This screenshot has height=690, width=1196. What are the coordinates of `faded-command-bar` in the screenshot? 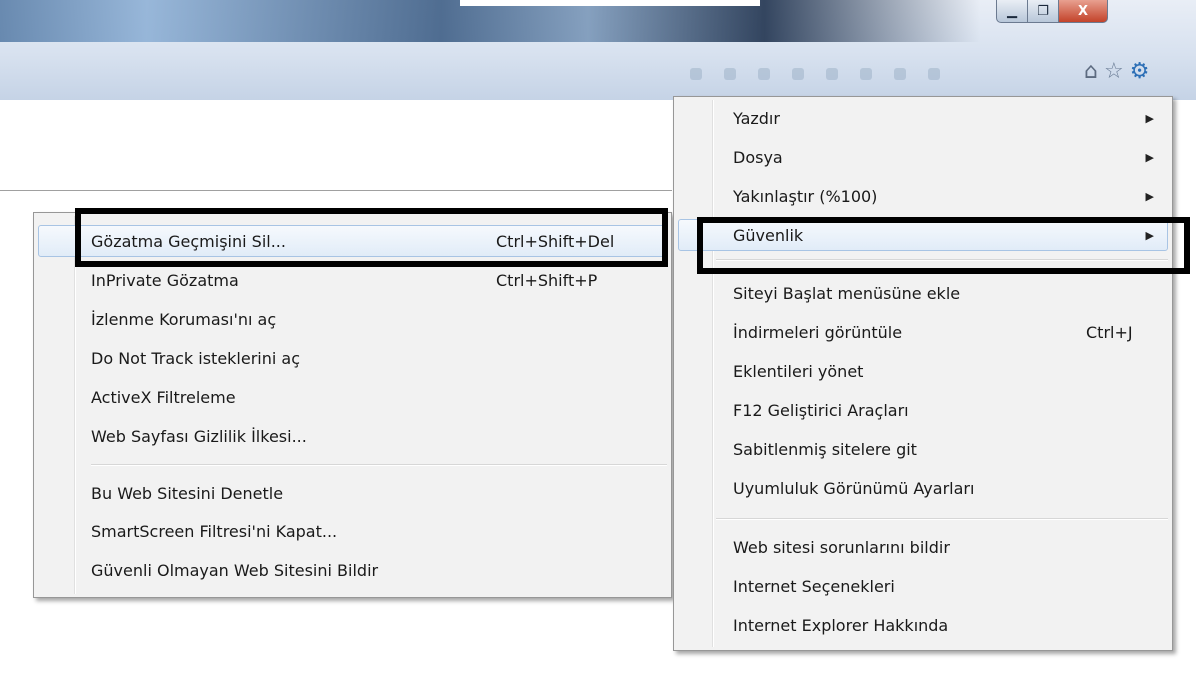 It's located at (815, 74).